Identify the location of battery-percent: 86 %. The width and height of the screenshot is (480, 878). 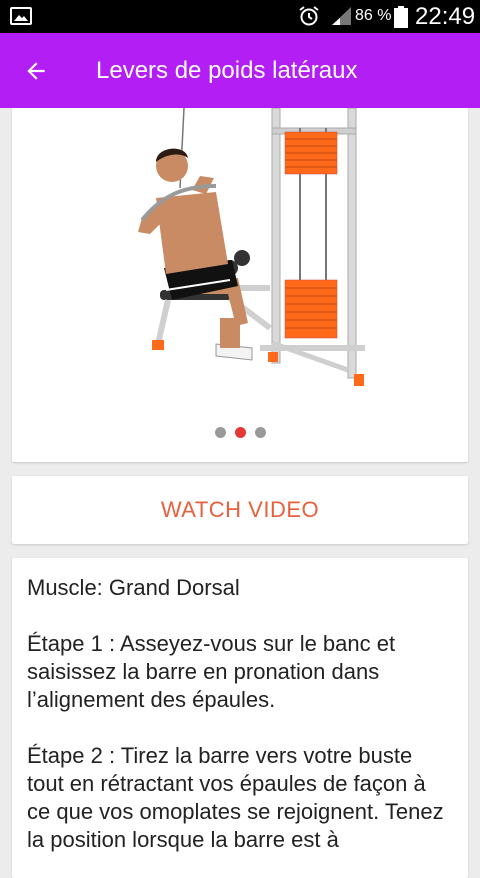
(373, 15).